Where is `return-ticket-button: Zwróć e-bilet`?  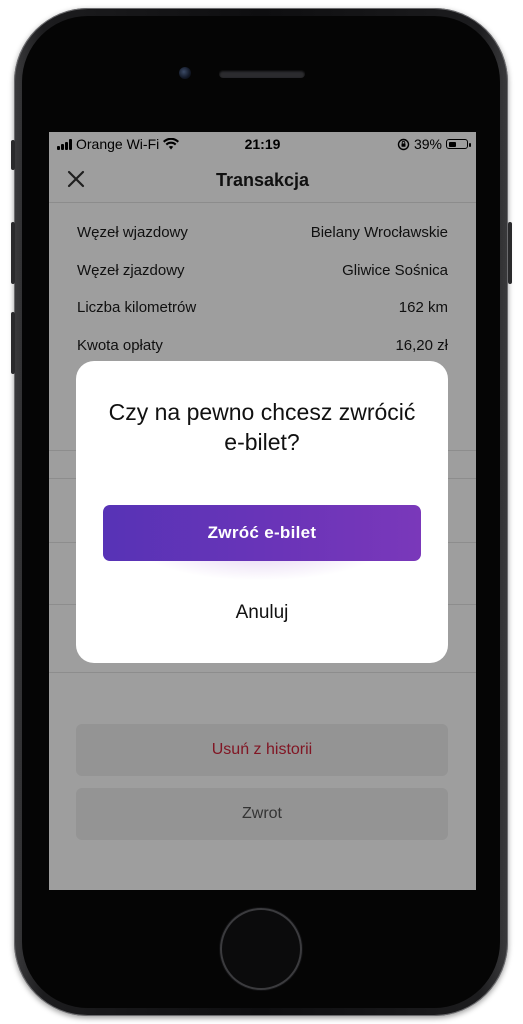
return-ticket-button: Zwróć e-bilet is located at coordinates (262, 533).